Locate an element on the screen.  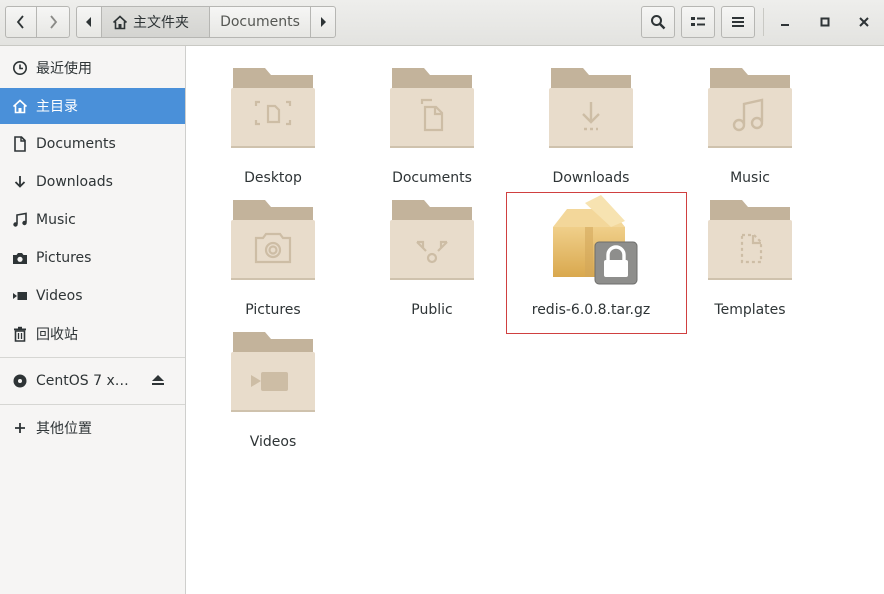
breadcrumb-label: Documents is located at coordinates (260, 22).